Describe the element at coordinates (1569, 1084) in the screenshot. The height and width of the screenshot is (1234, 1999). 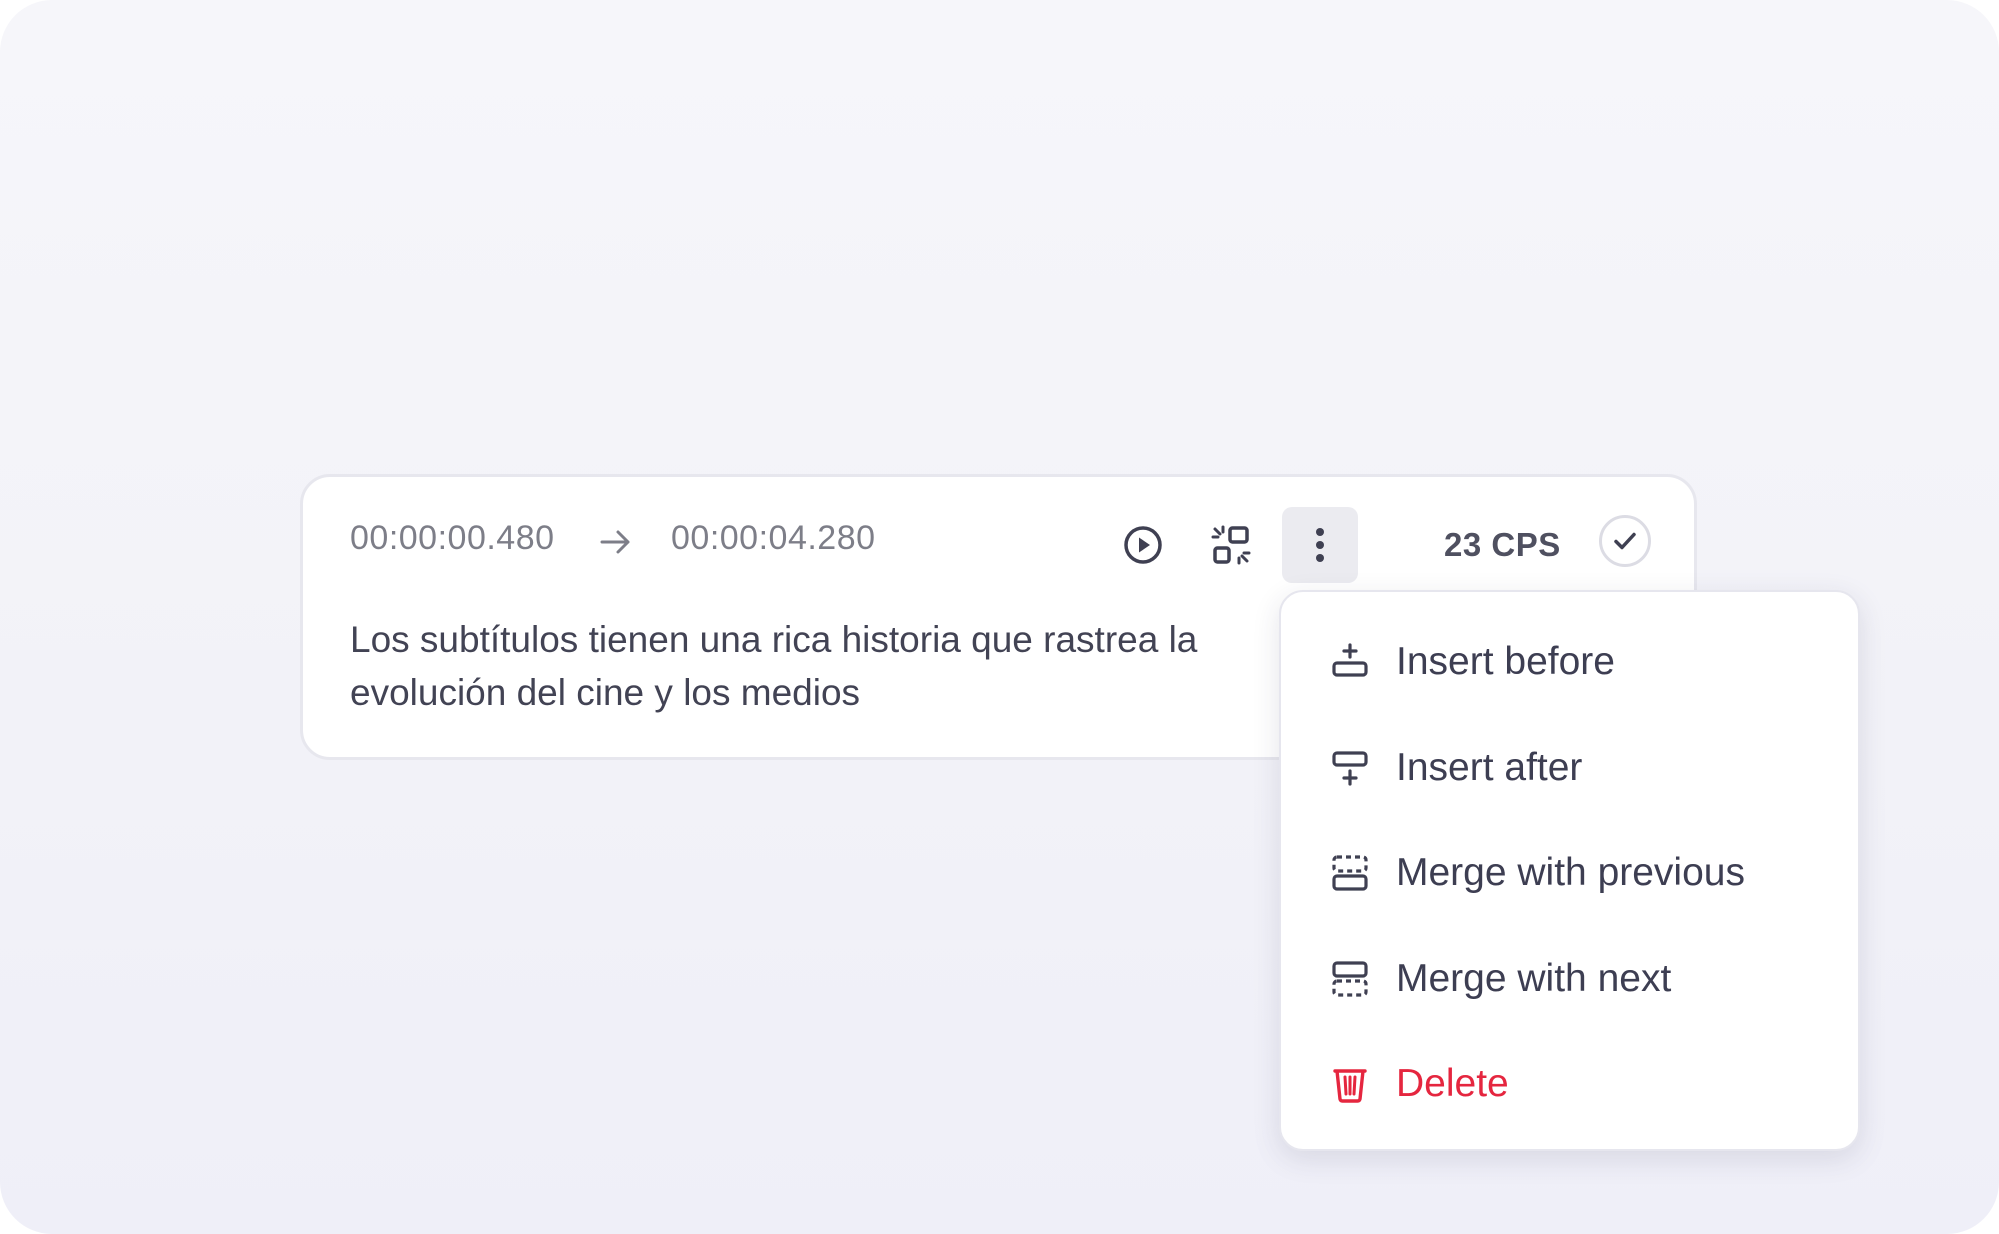
I see `menu-item-delete: Delete` at that location.